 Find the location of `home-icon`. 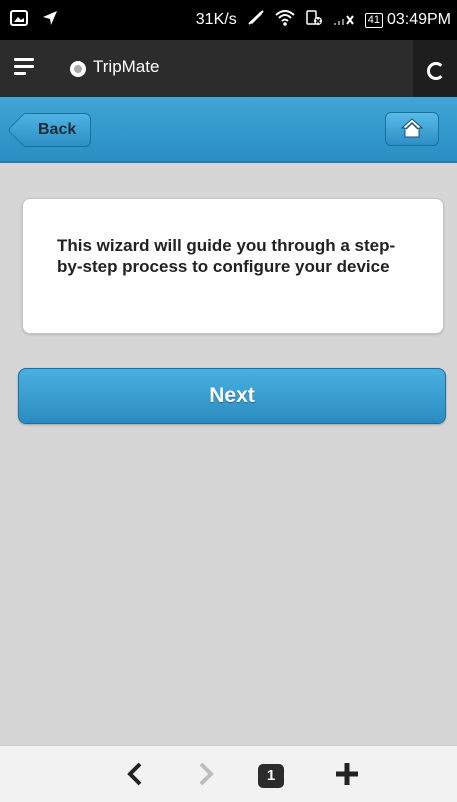

home-icon is located at coordinates (412, 128).